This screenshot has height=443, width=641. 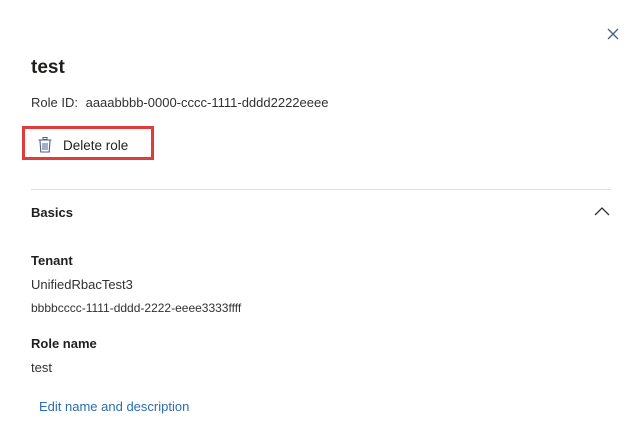 I want to click on edit-name-description-link: Edit name and description, so click(x=114, y=406).